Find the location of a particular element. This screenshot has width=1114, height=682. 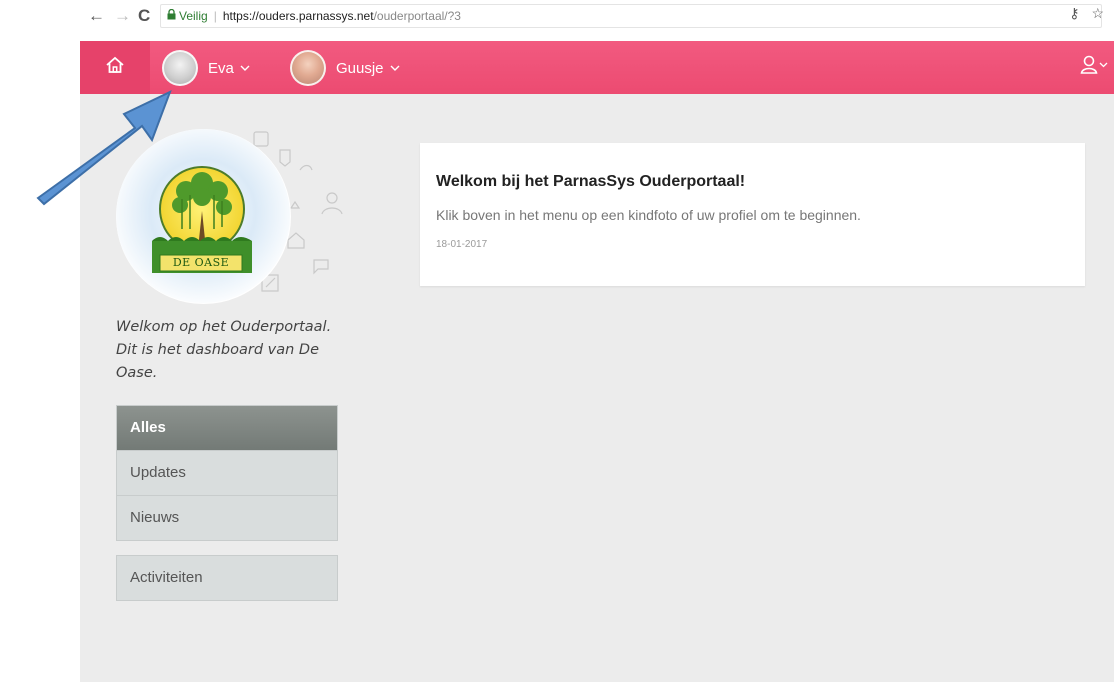

child-menu-guusje: Guusje is located at coordinates (345, 68).